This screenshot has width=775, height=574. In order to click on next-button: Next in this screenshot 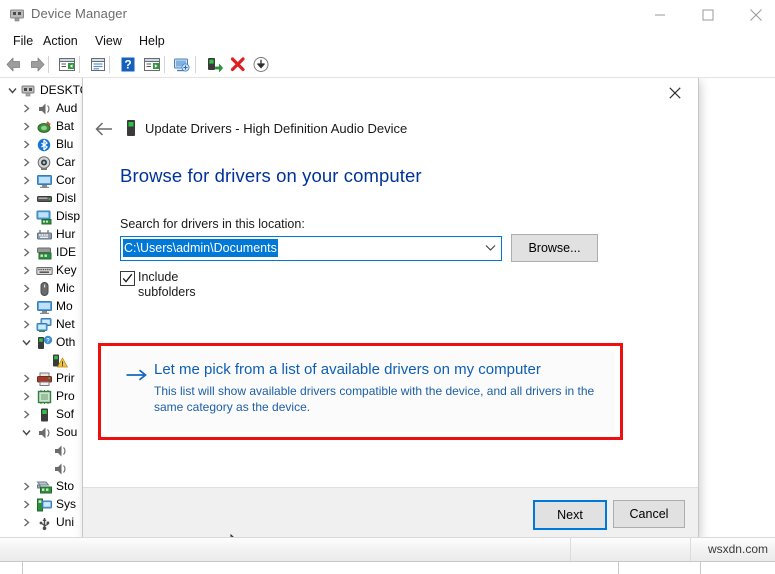, I will do `click(570, 515)`.